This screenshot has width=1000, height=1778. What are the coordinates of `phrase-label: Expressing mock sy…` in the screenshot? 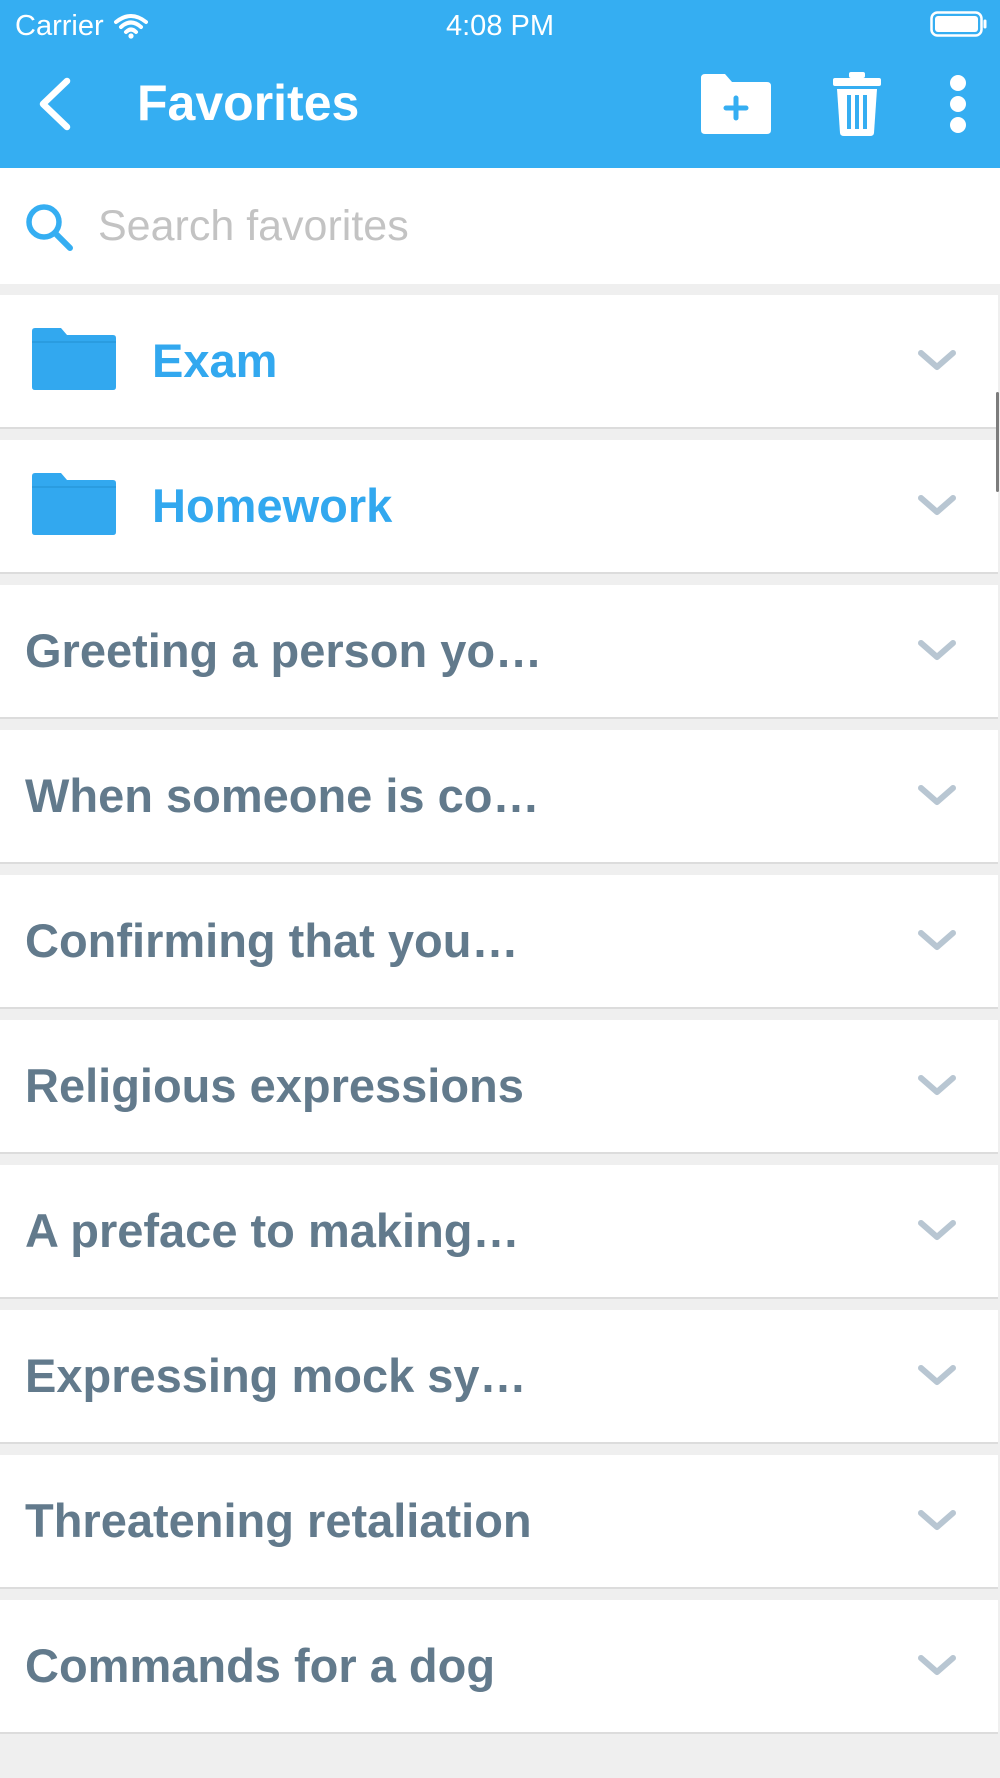 It's located at (276, 1375).